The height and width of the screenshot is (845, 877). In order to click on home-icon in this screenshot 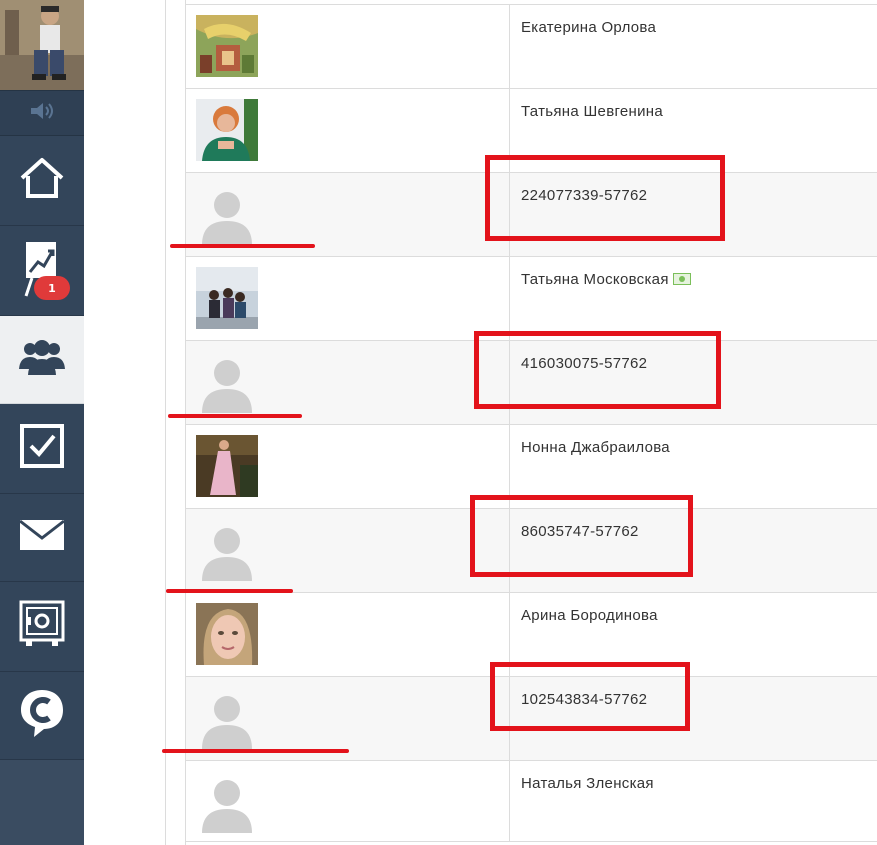, I will do `click(42, 180)`.